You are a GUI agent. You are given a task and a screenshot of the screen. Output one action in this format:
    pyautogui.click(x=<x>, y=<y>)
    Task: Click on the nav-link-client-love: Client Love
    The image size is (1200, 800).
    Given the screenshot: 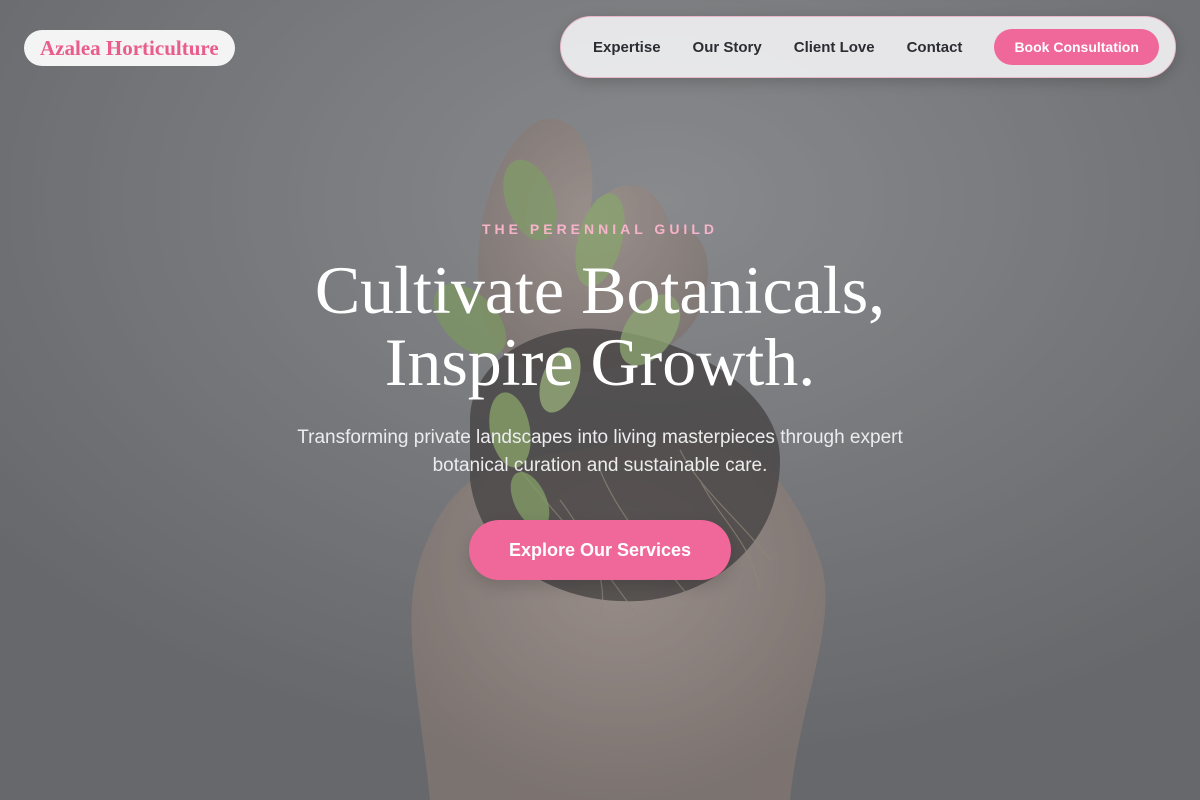 What is the action you would take?
    pyautogui.click(x=834, y=47)
    